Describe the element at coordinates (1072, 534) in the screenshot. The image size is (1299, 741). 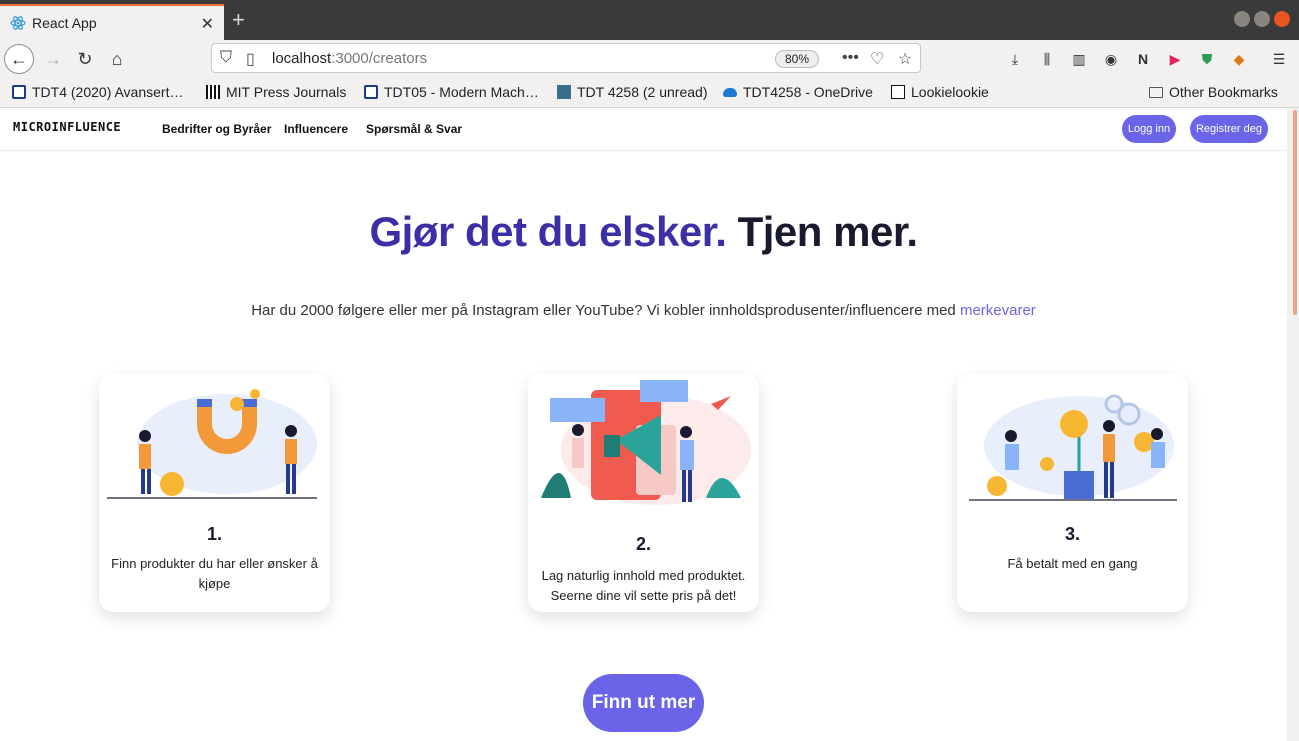
I see `step-number: 3.` at that location.